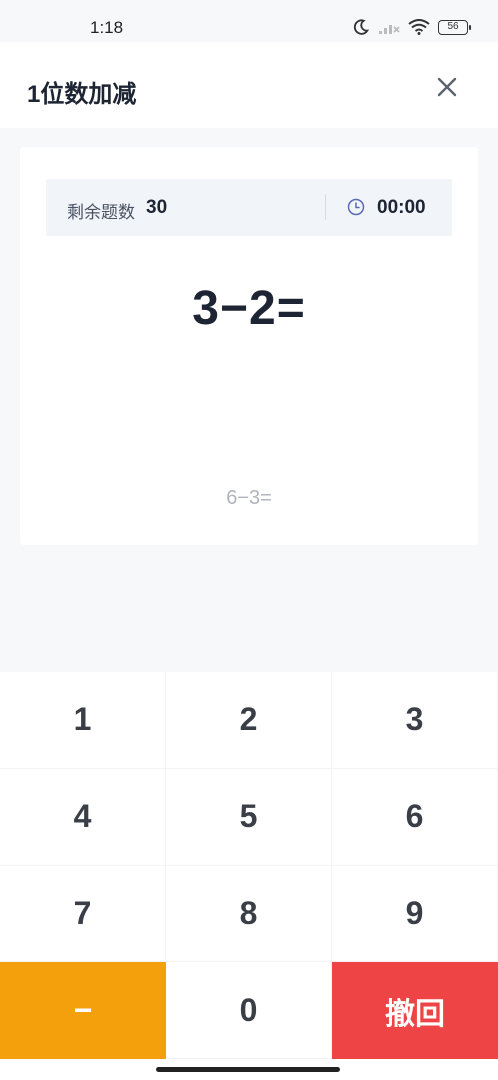 Image resolution: width=498 pixels, height=1080 pixels. I want to click on key-5: 5, so click(249, 817).